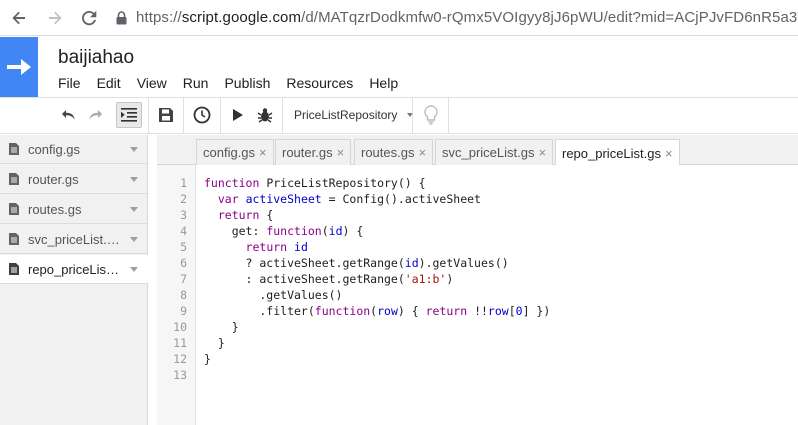 The height and width of the screenshot is (425, 798). What do you see at coordinates (273, 295) in the screenshot?
I see `code-token: .getValues()` at bounding box center [273, 295].